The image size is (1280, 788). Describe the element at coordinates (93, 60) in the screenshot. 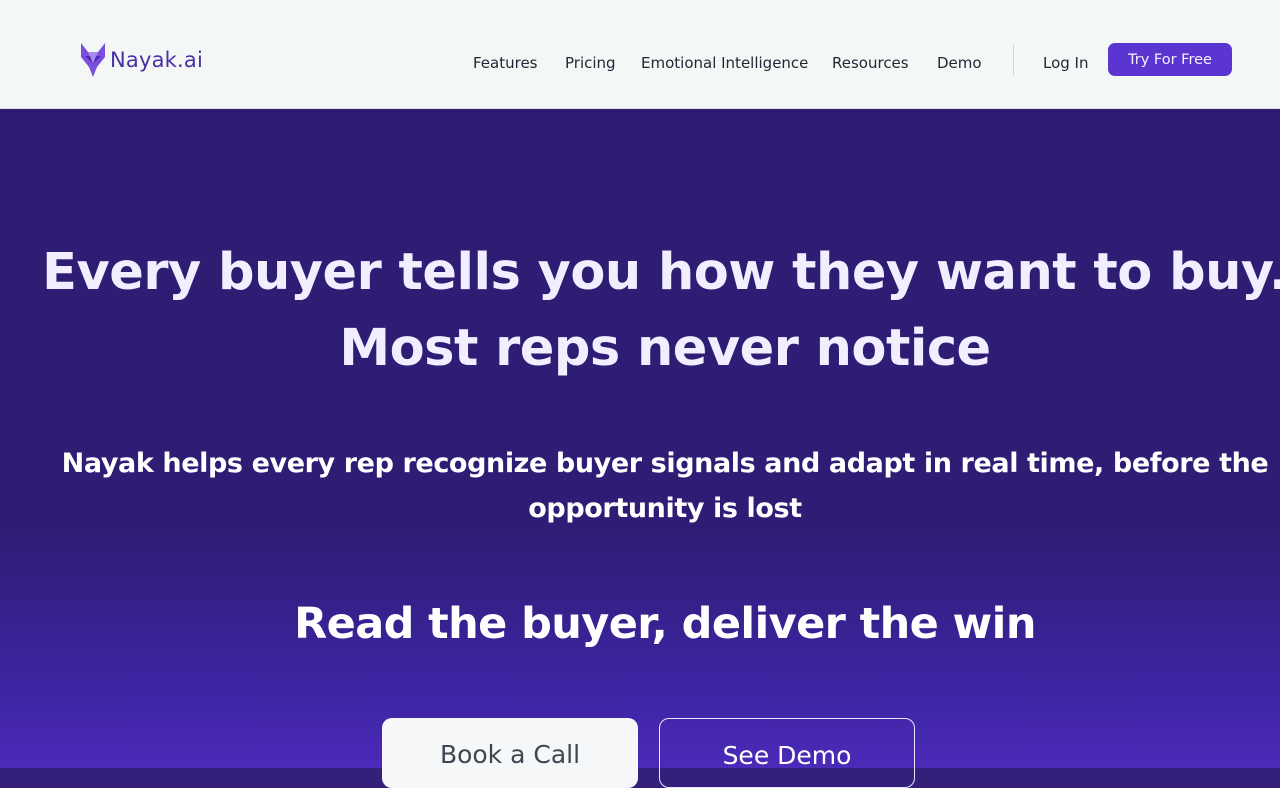

I see `fox-head-logo-icon` at that location.